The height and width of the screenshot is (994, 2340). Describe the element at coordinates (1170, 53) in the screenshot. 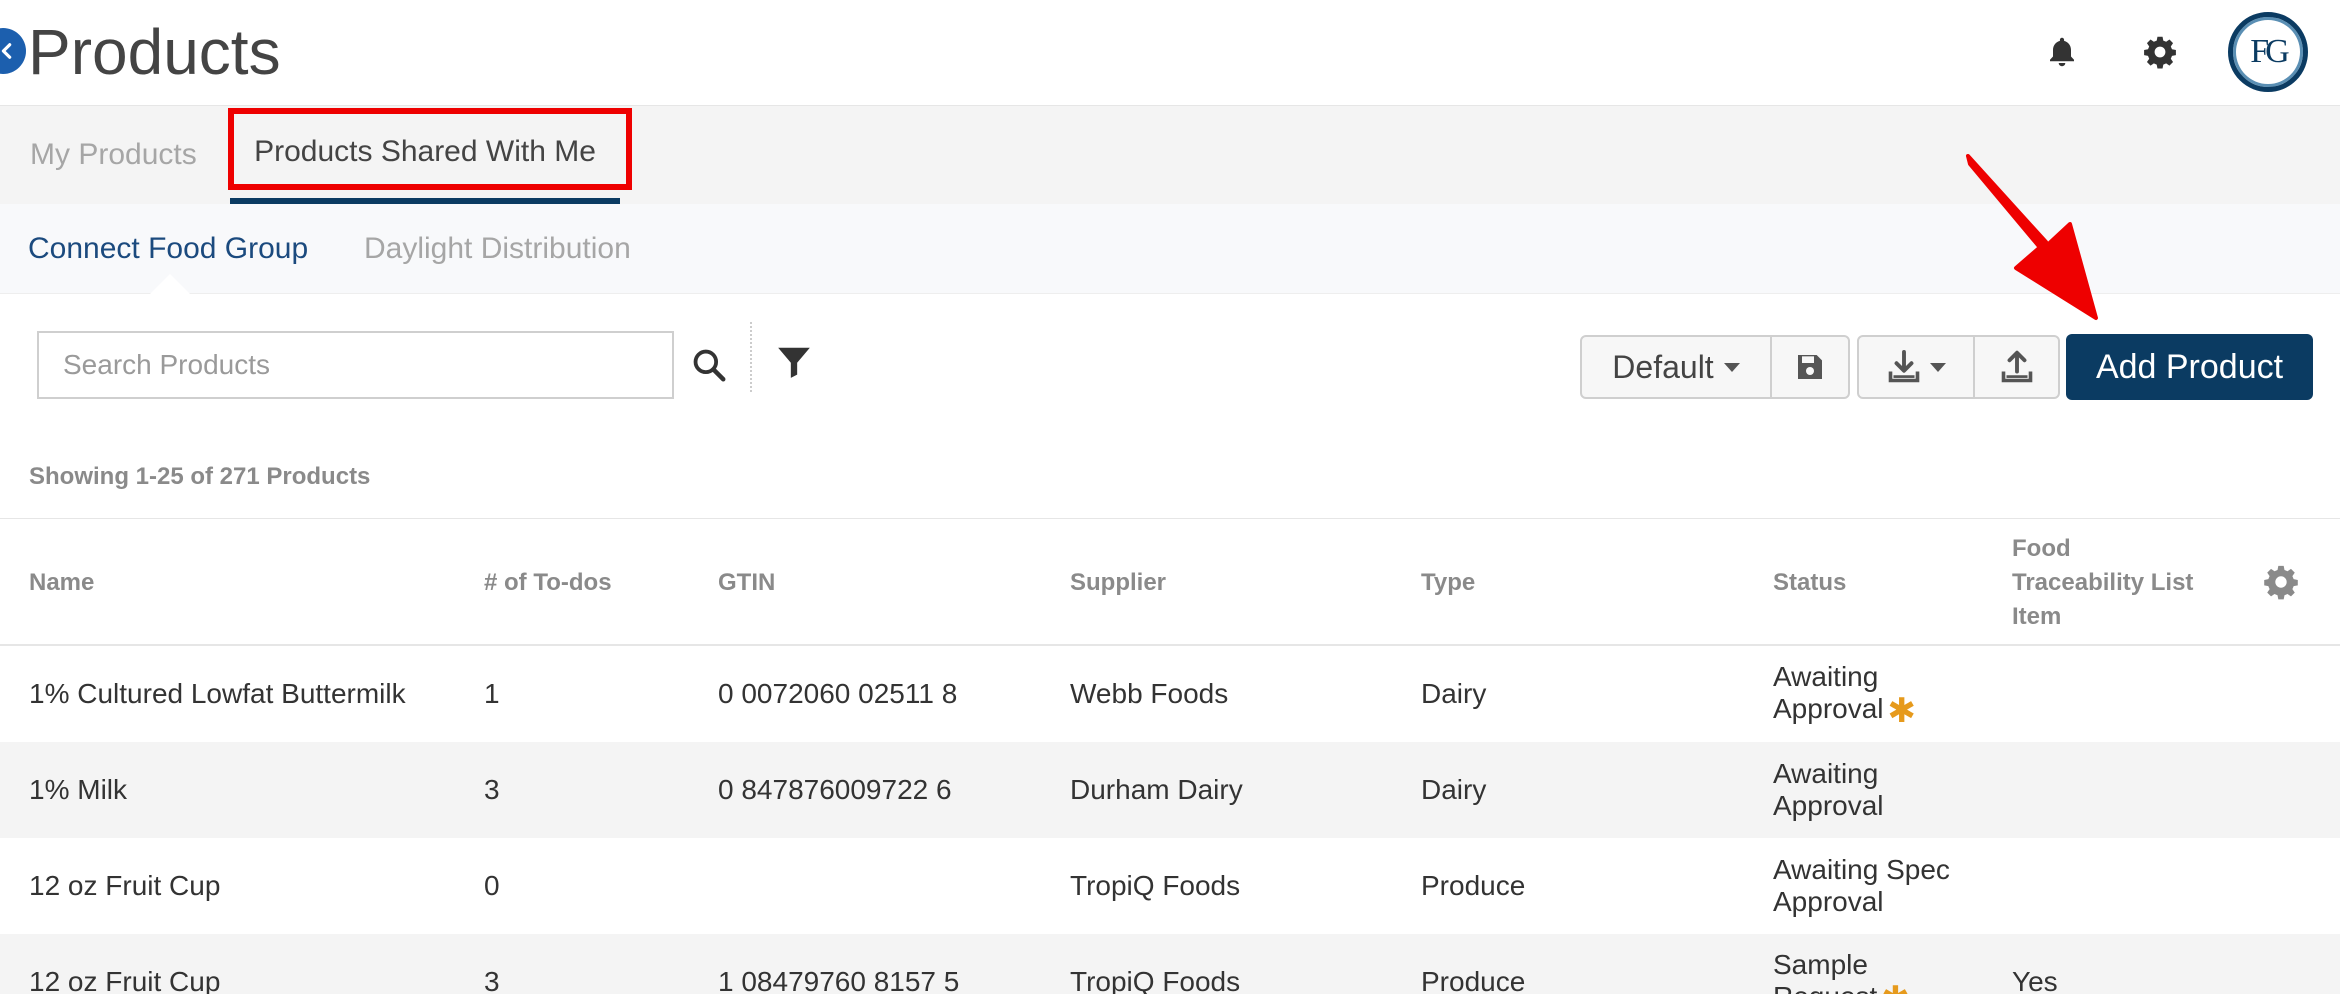

I see `app-header: Products FG` at that location.